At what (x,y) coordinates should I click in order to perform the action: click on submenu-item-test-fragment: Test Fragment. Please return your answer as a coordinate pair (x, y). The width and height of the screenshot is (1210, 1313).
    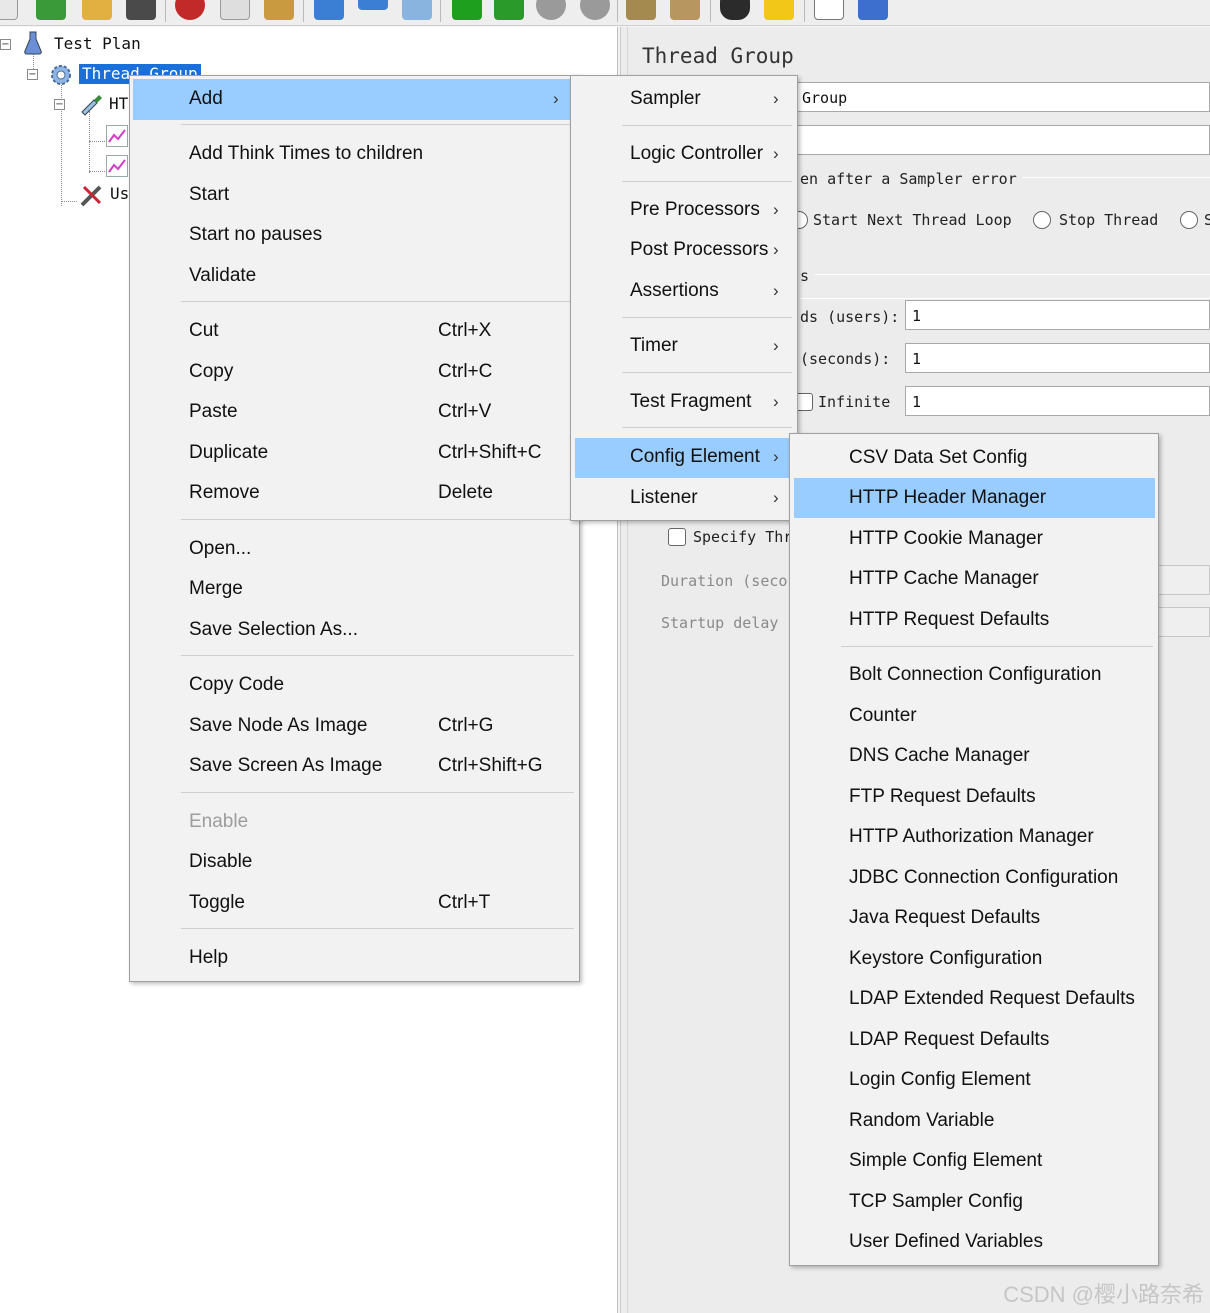
    Looking at the image, I should click on (690, 402).